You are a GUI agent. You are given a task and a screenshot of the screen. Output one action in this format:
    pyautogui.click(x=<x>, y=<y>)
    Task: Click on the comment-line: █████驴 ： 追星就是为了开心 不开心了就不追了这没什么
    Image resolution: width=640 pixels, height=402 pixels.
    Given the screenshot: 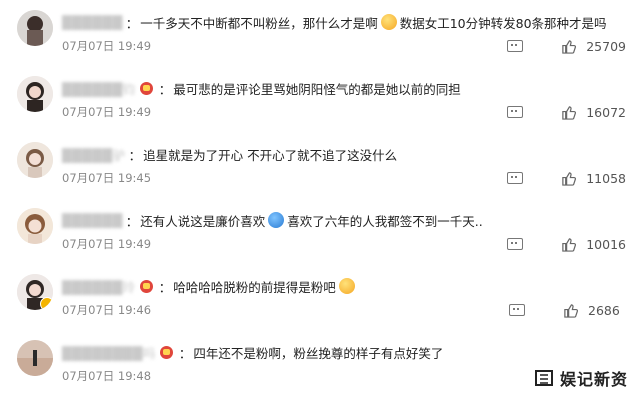 What is the action you would take?
    pyautogui.click(x=229, y=154)
    